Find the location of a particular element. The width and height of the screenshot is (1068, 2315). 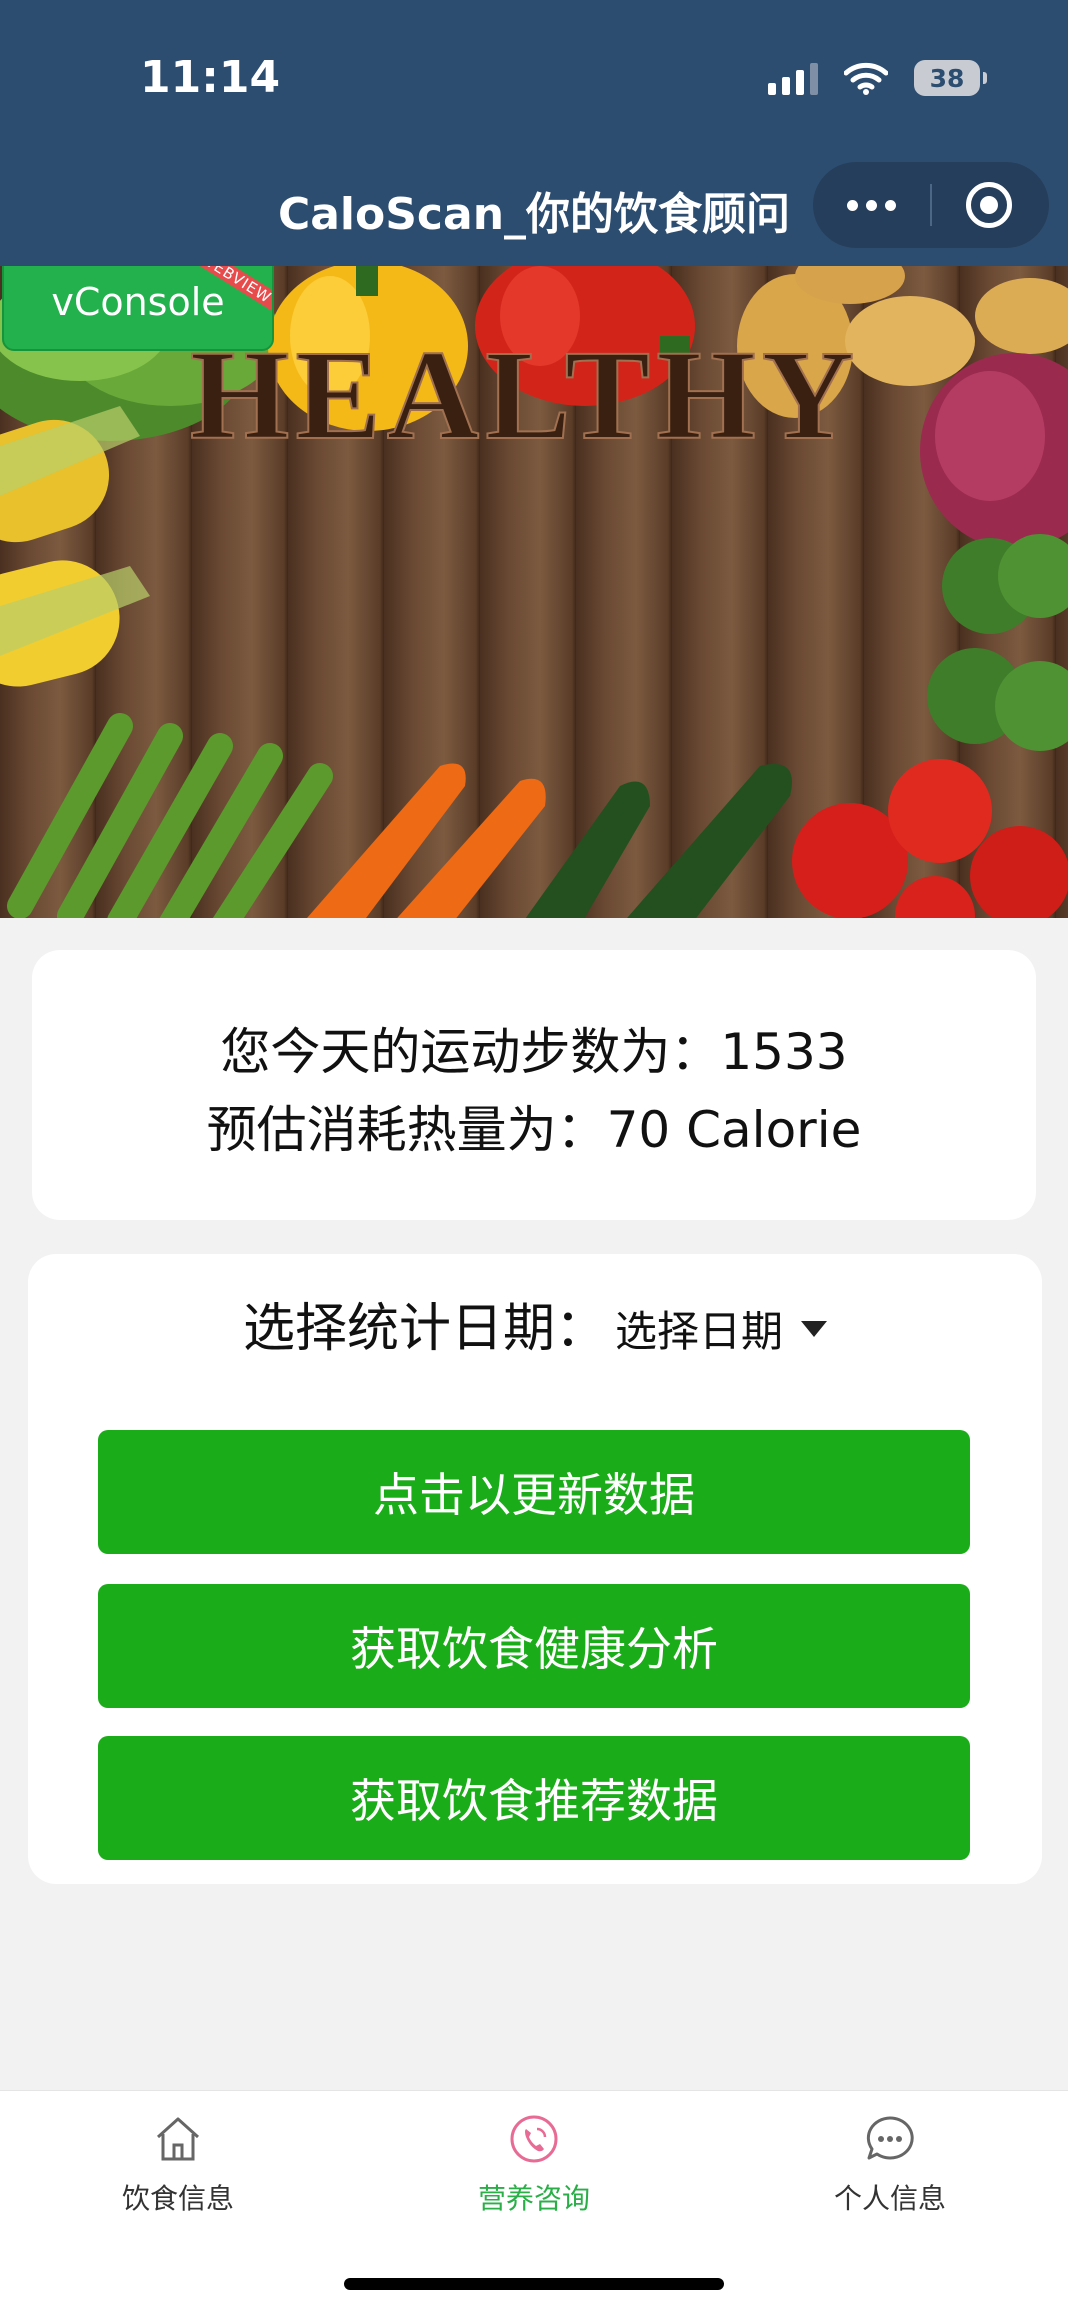

battery-icon: 38 is located at coordinates (950, 78).